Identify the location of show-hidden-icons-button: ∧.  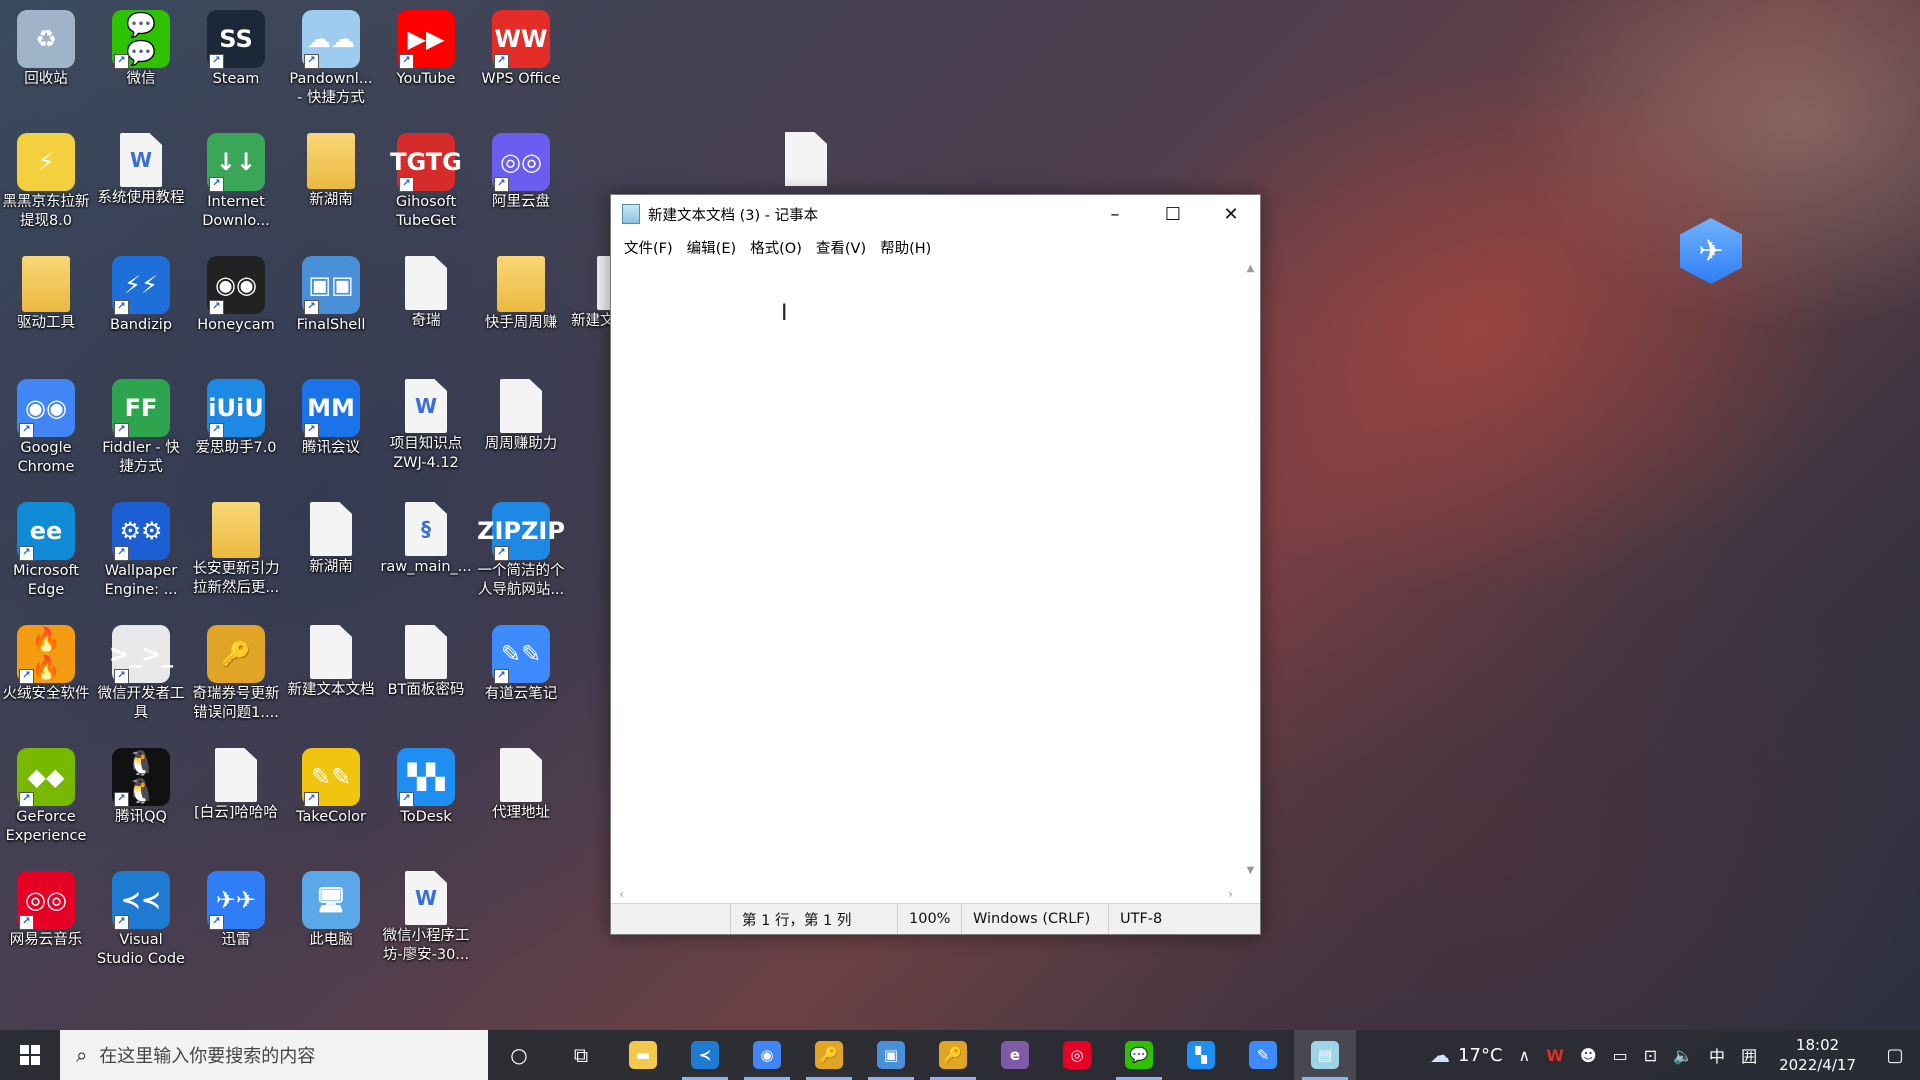
(1525, 1055).